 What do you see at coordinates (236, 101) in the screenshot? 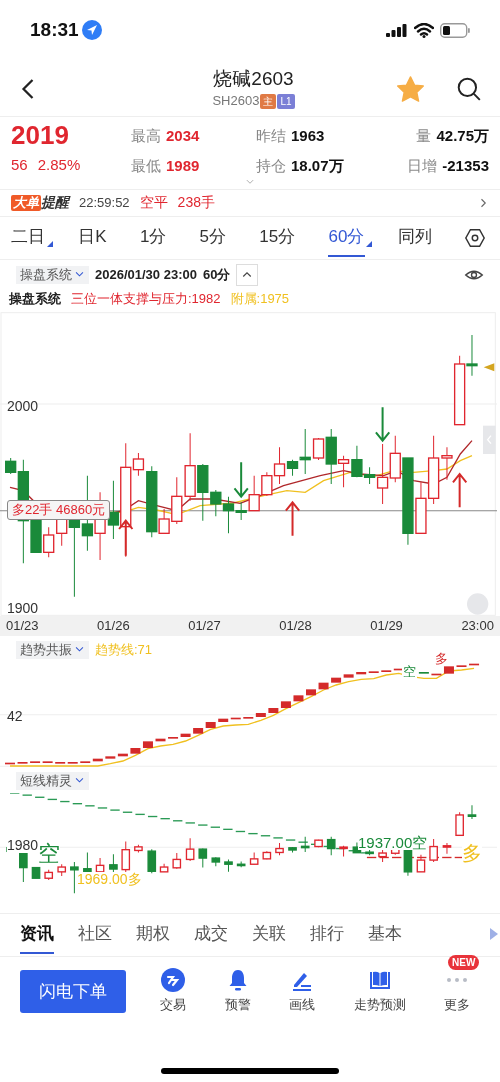
I see `instrument-code: SH2603` at bounding box center [236, 101].